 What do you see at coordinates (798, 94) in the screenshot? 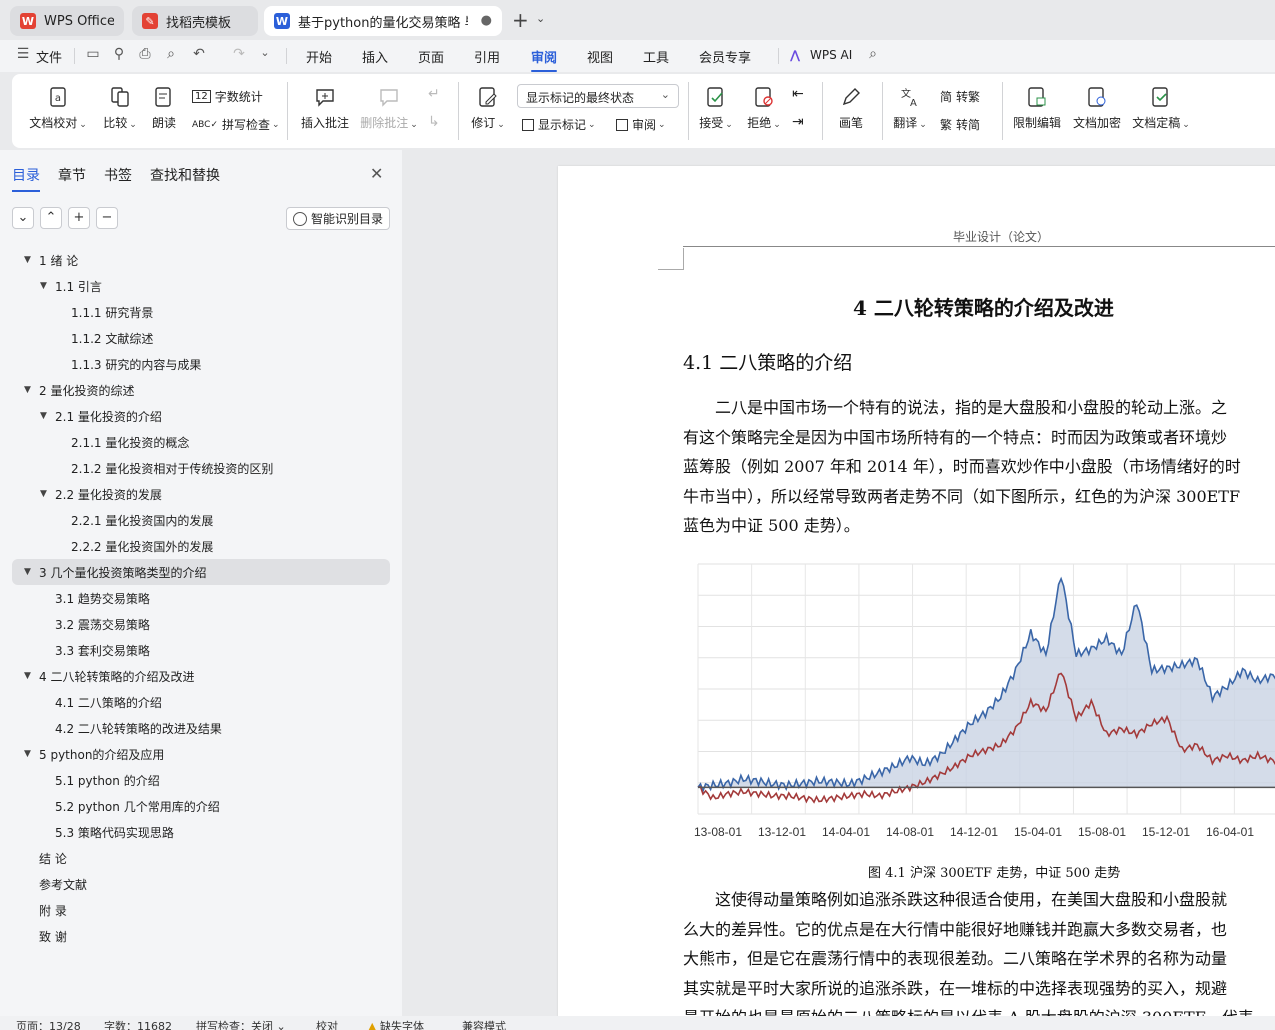
I see `previous-change-icon: ⇤` at bounding box center [798, 94].